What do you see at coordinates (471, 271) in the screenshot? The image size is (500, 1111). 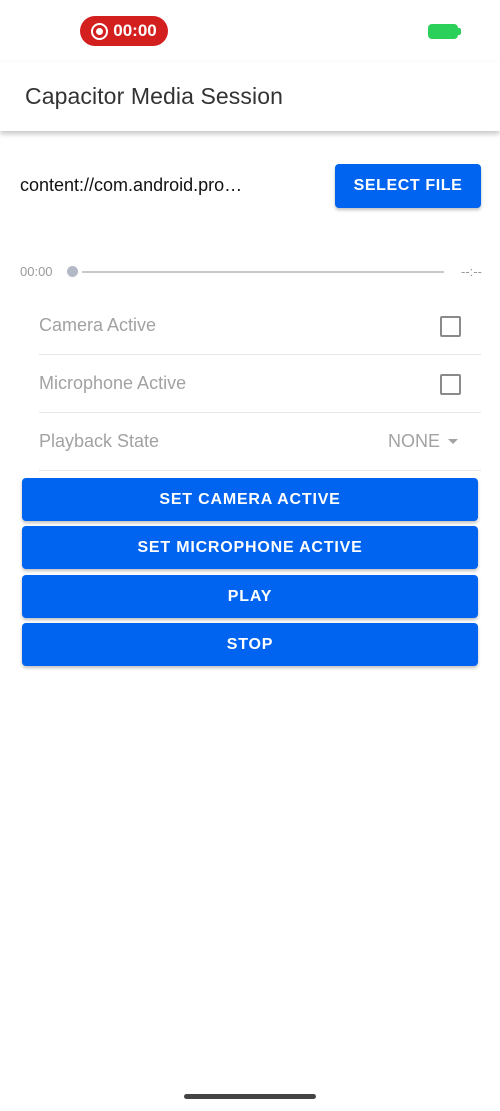 I see `duration-time: --:--` at bounding box center [471, 271].